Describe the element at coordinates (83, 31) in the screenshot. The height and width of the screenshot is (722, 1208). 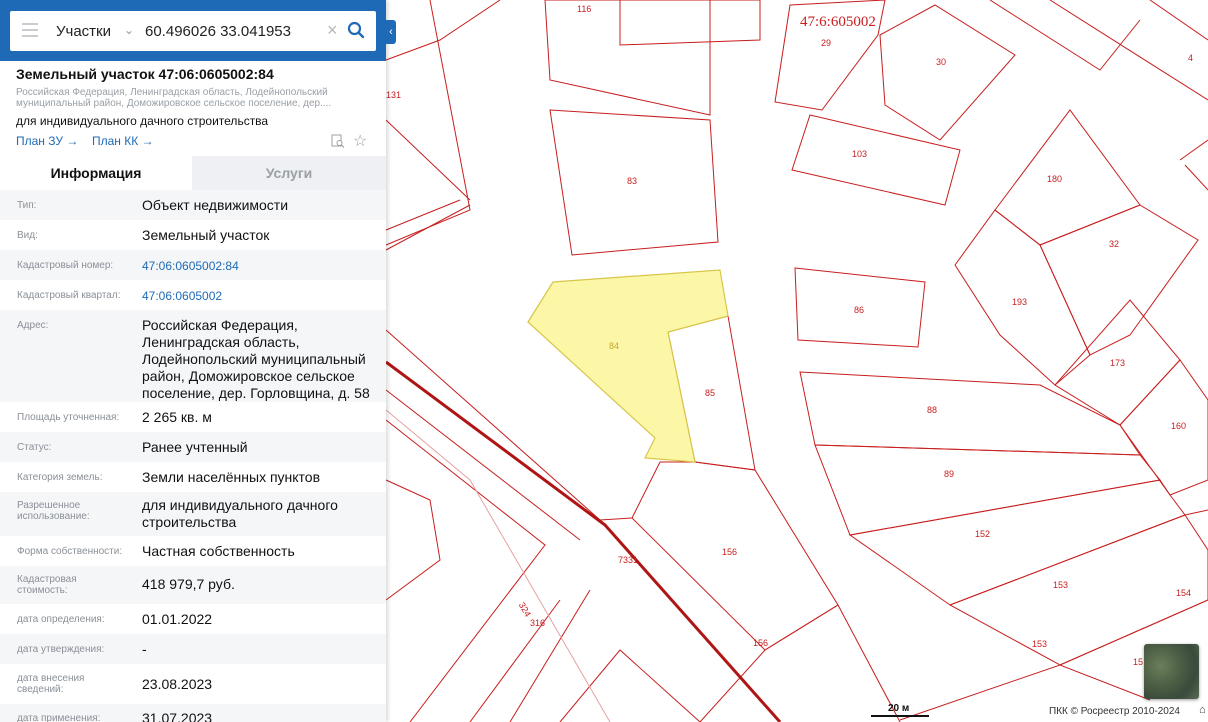
I see `layer-select: Участки` at that location.